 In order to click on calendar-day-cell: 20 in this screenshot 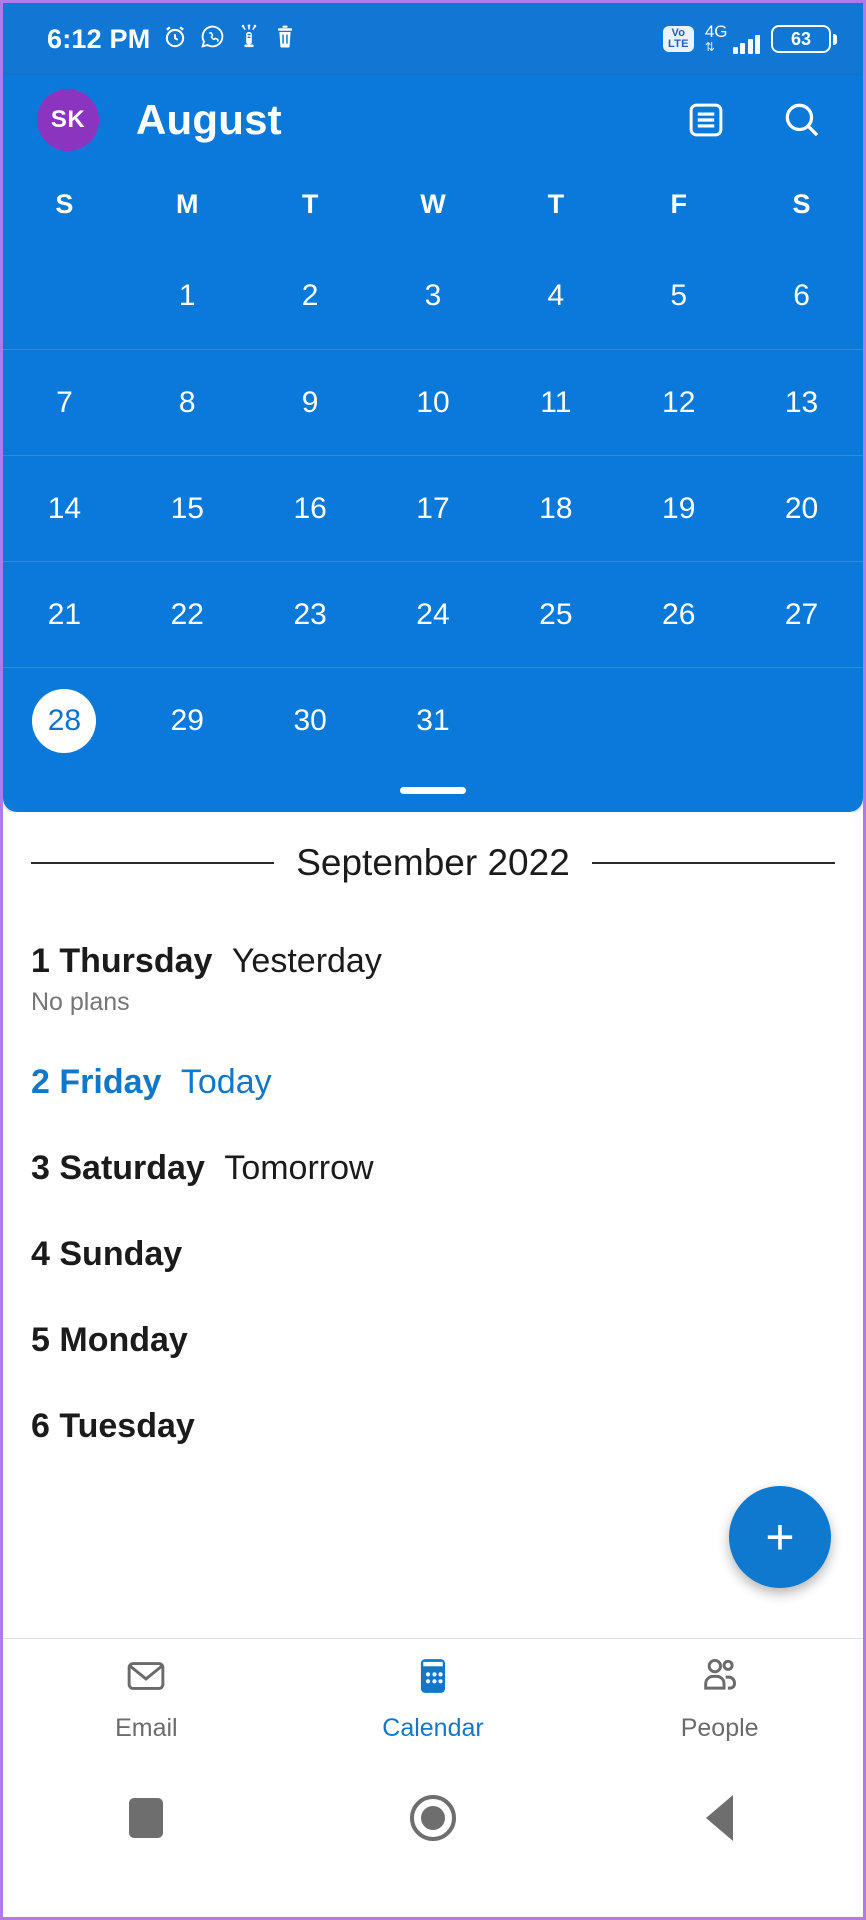, I will do `click(801, 509)`.